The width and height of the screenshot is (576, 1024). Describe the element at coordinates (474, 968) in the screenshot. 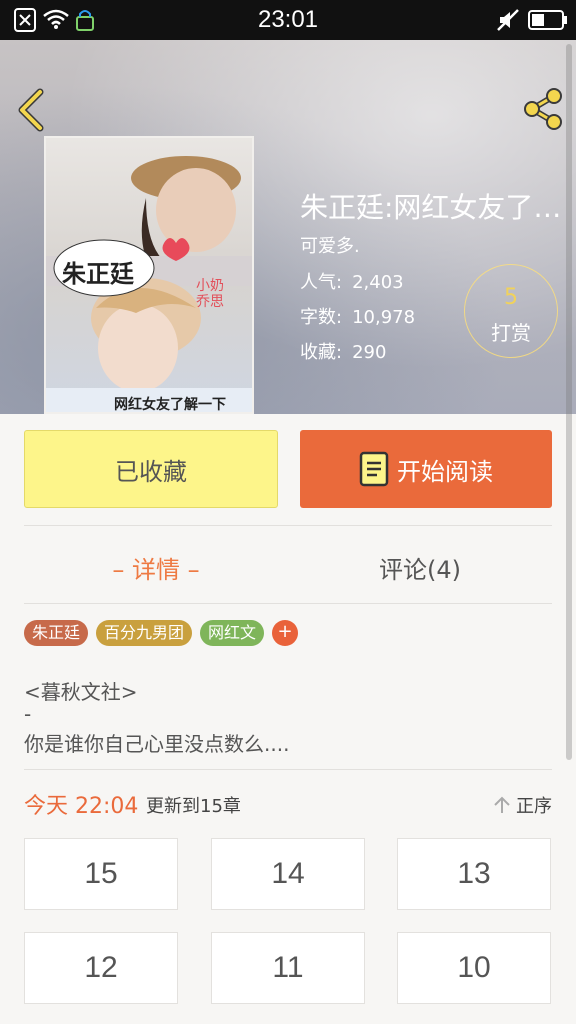

I see `chapter-button: 10` at that location.